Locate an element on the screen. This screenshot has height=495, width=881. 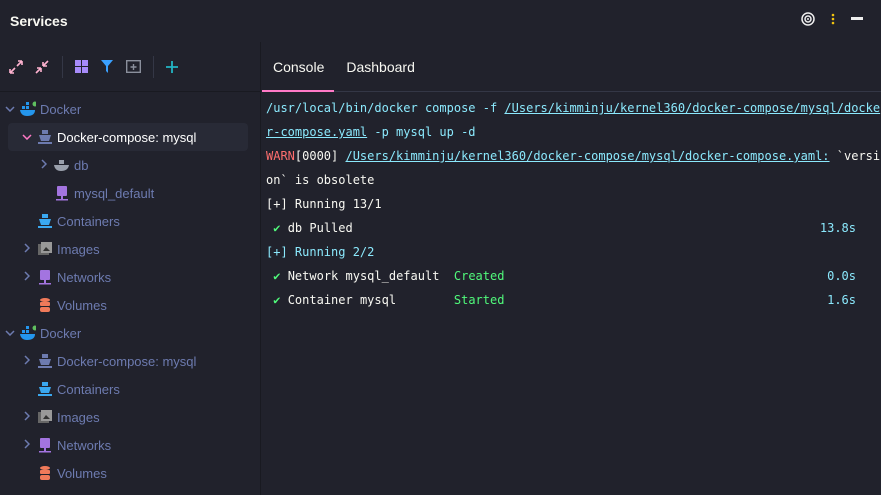
tab-console: Console is located at coordinates (298, 67).